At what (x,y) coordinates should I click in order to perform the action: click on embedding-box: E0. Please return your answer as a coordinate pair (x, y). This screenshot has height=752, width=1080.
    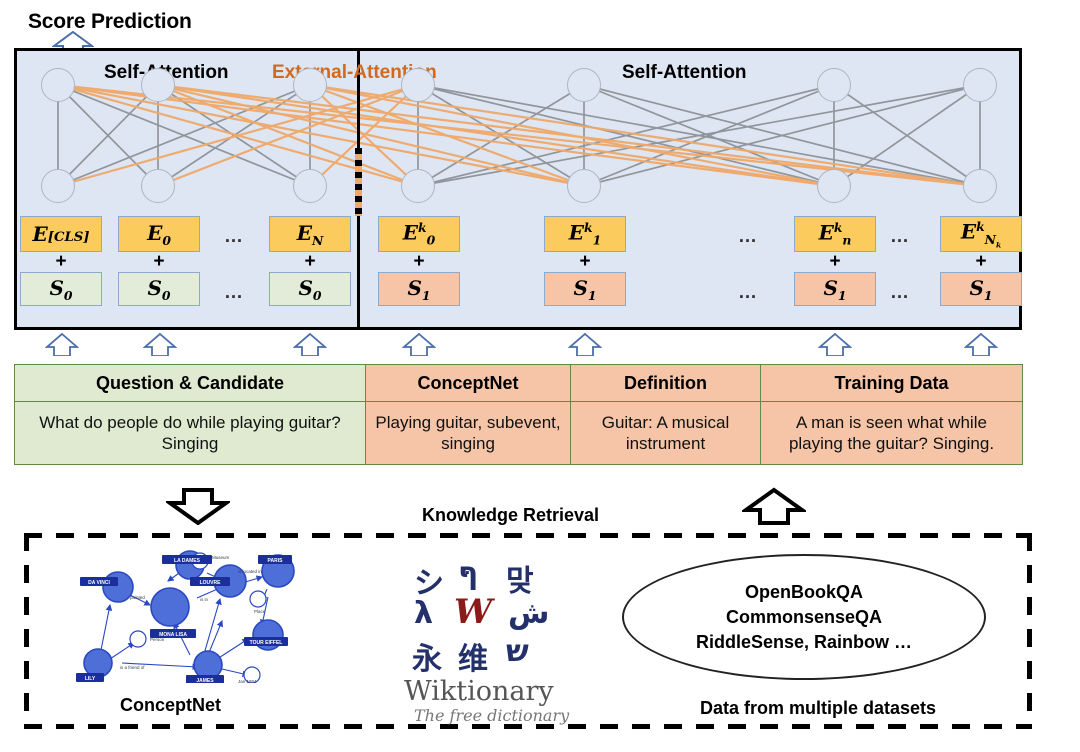
    Looking at the image, I should click on (159, 234).